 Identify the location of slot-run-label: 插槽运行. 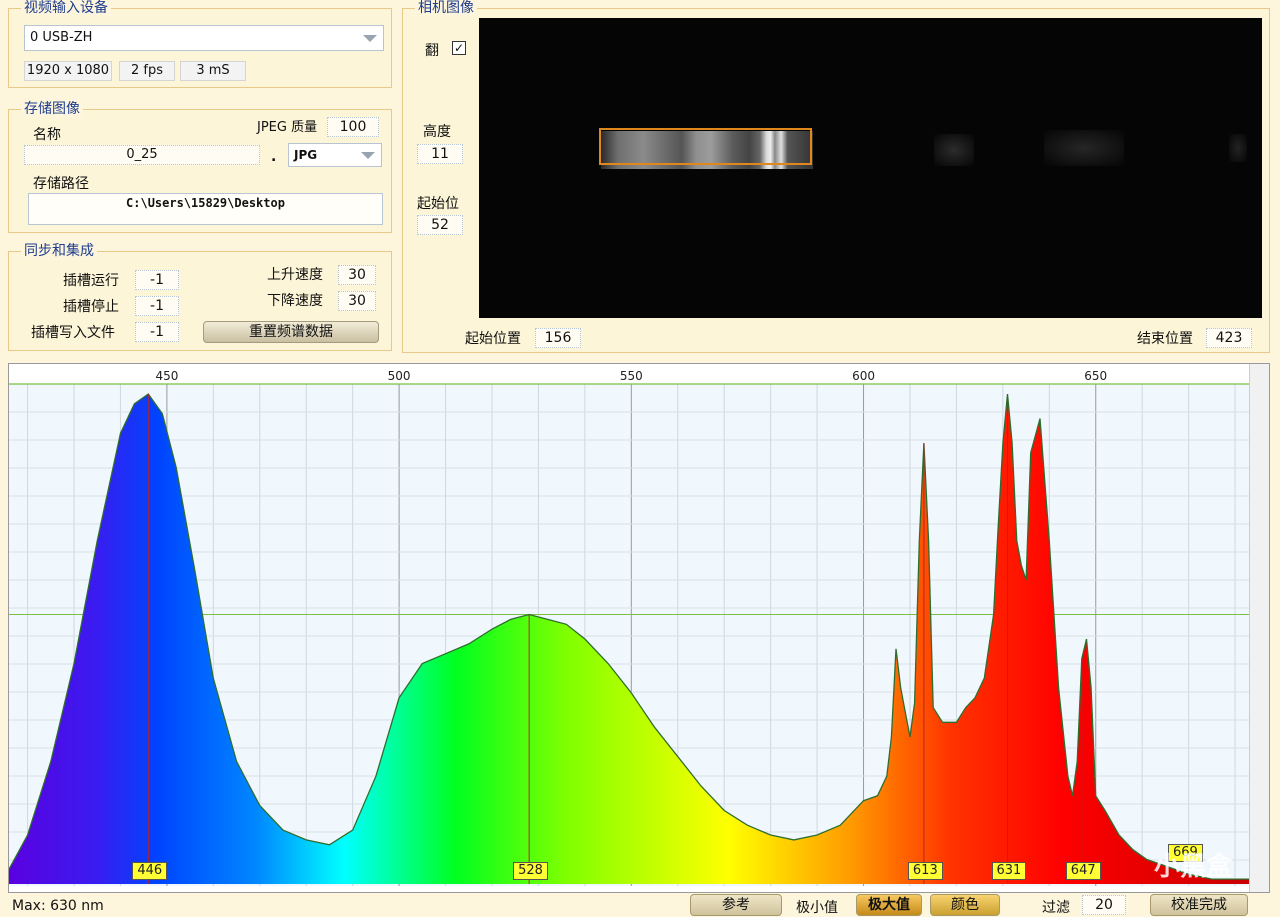
(91, 281).